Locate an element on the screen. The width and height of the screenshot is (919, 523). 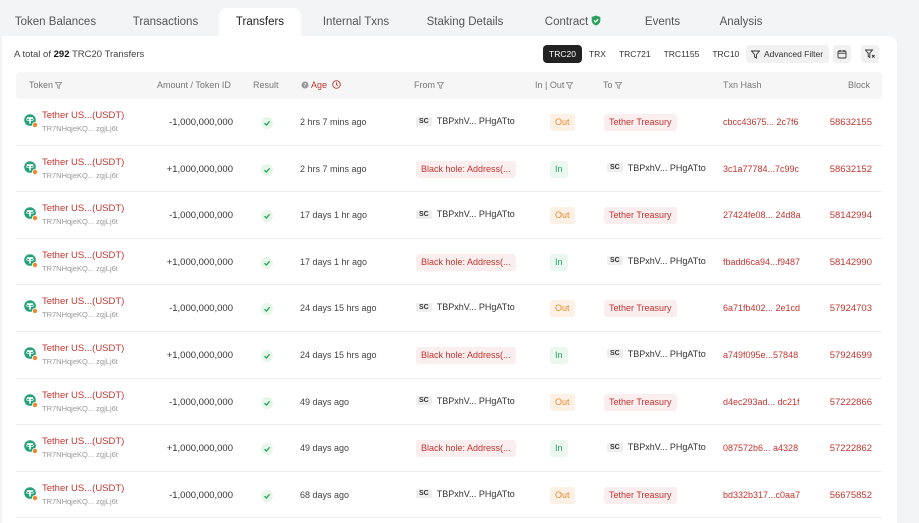
txn-hash-link: fbadd6ca94...f9487 is located at coordinates (761, 262).